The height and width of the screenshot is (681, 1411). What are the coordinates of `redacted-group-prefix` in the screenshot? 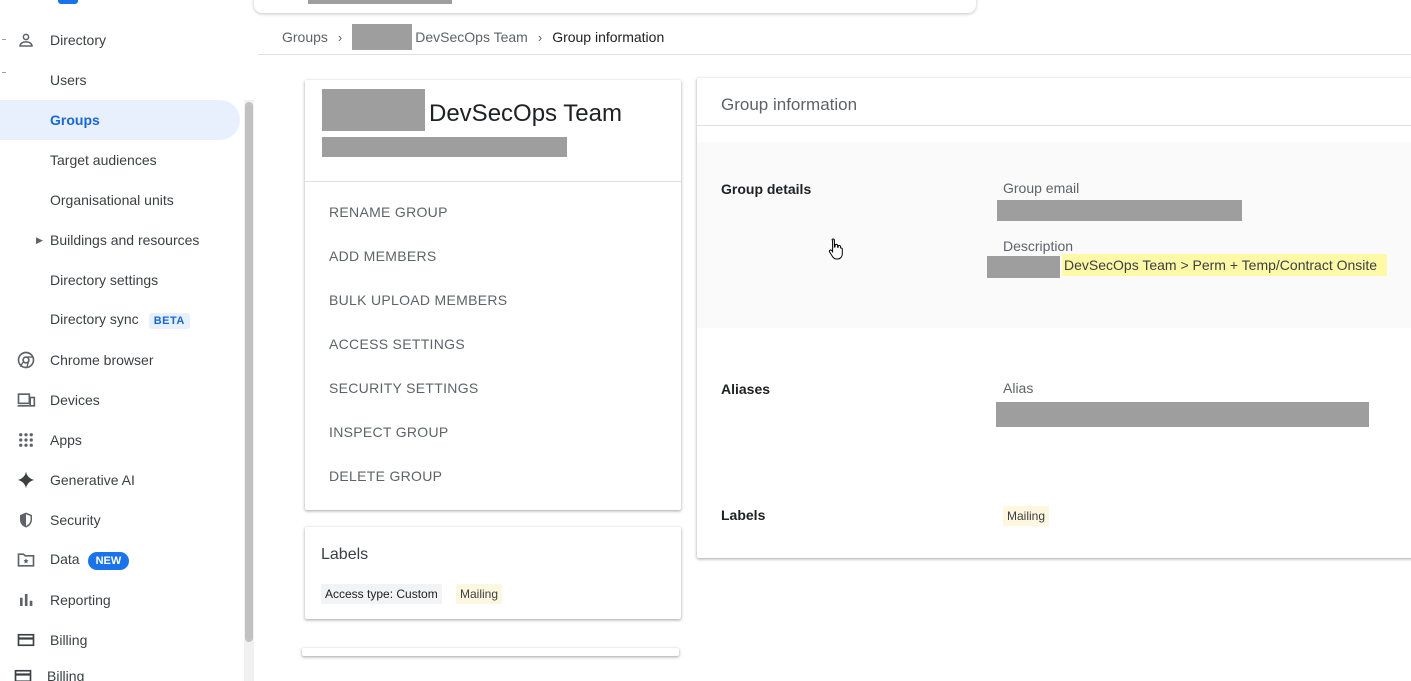 It's located at (373, 110).